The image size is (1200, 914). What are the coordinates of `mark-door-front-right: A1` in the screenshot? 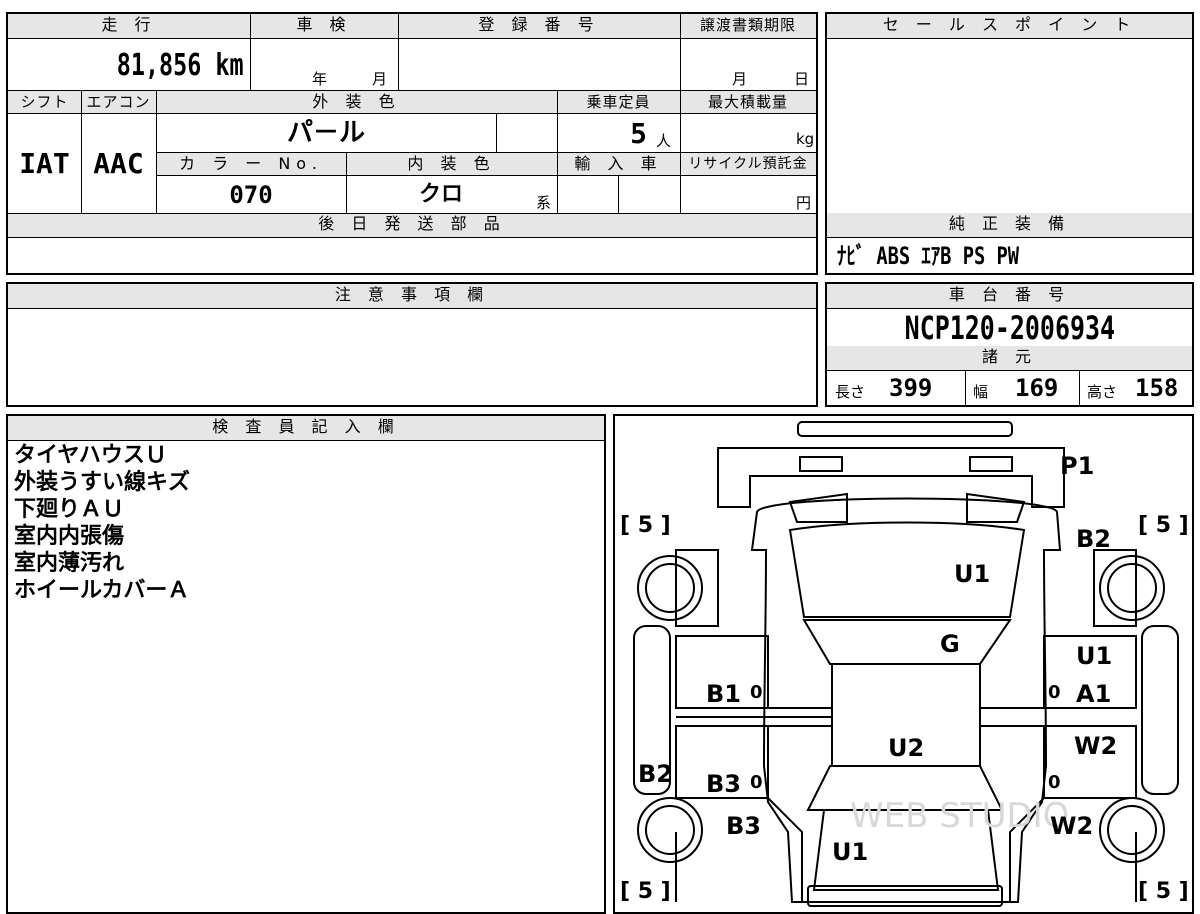 It's located at (1093, 694).